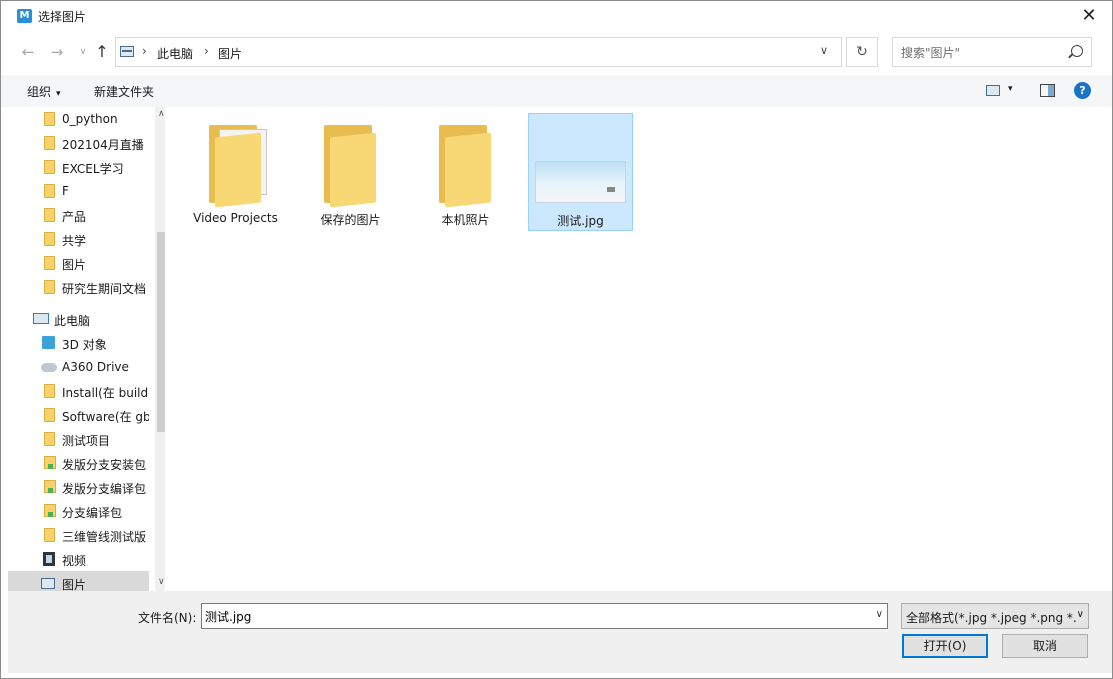  What do you see at coordinates (167, 618) in the screenshot?
I see `filename-label: 文件名(N):` at bounding box center [167, 618].